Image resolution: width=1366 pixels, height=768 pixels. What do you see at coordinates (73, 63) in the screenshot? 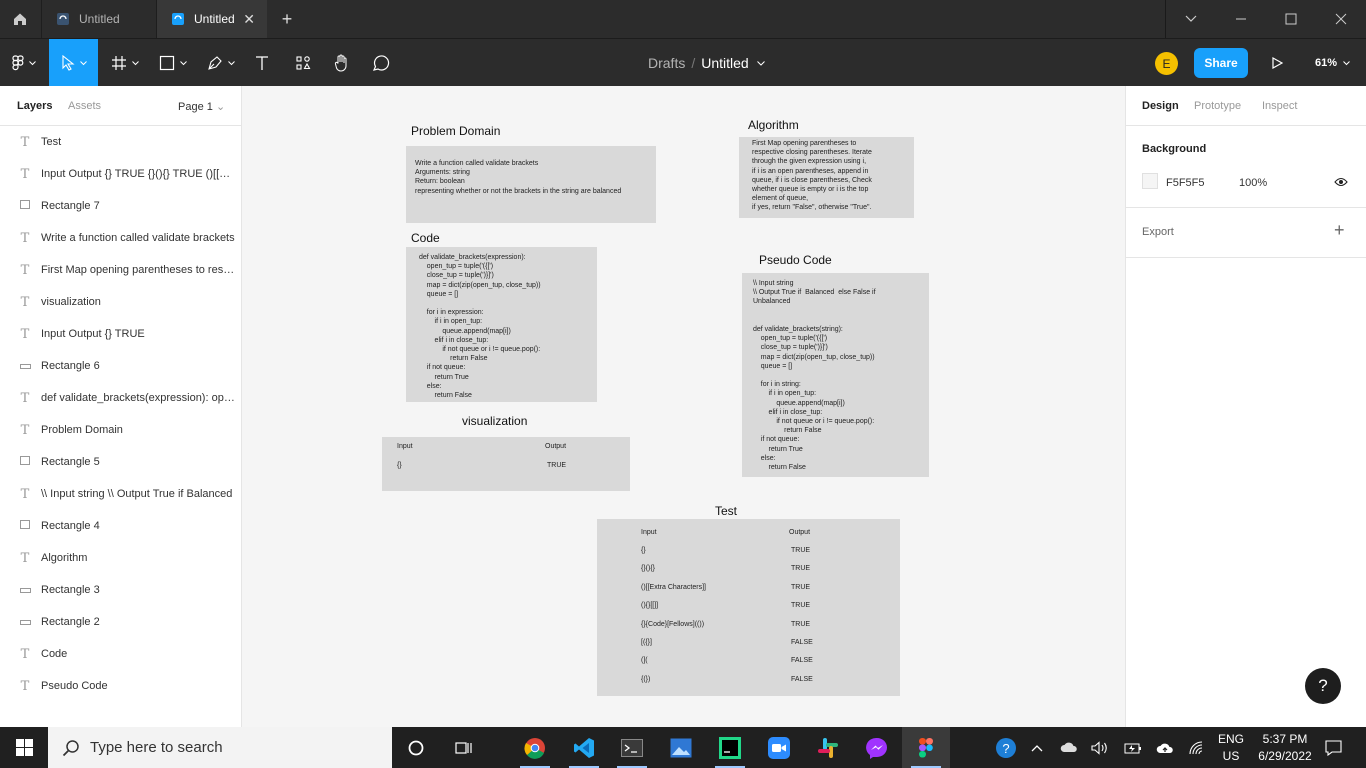
I see `move-tool` at bounding box center [73, 63].